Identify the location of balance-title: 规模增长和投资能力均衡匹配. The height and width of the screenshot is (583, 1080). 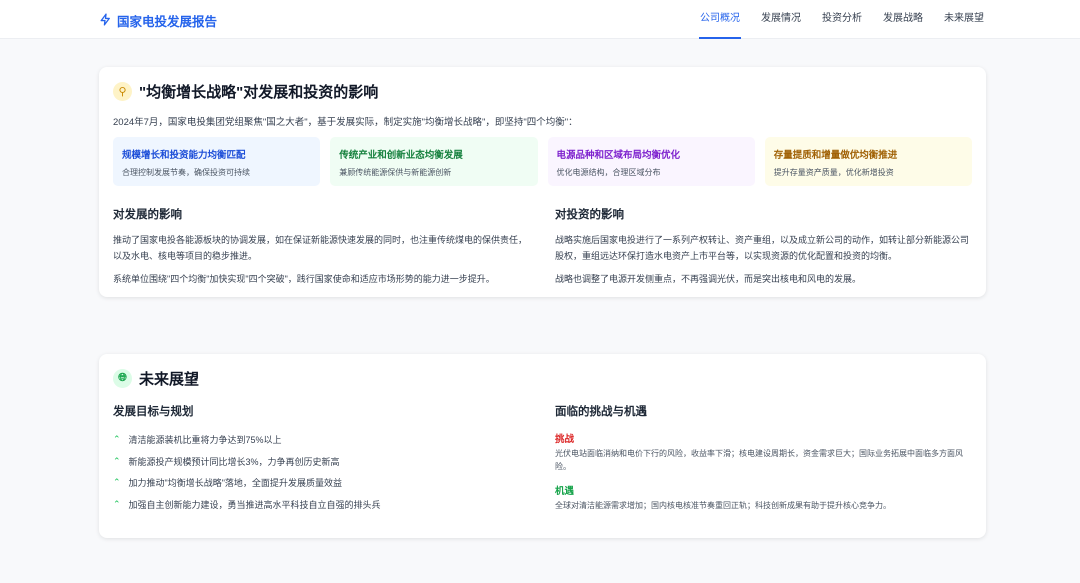
(184, 155).